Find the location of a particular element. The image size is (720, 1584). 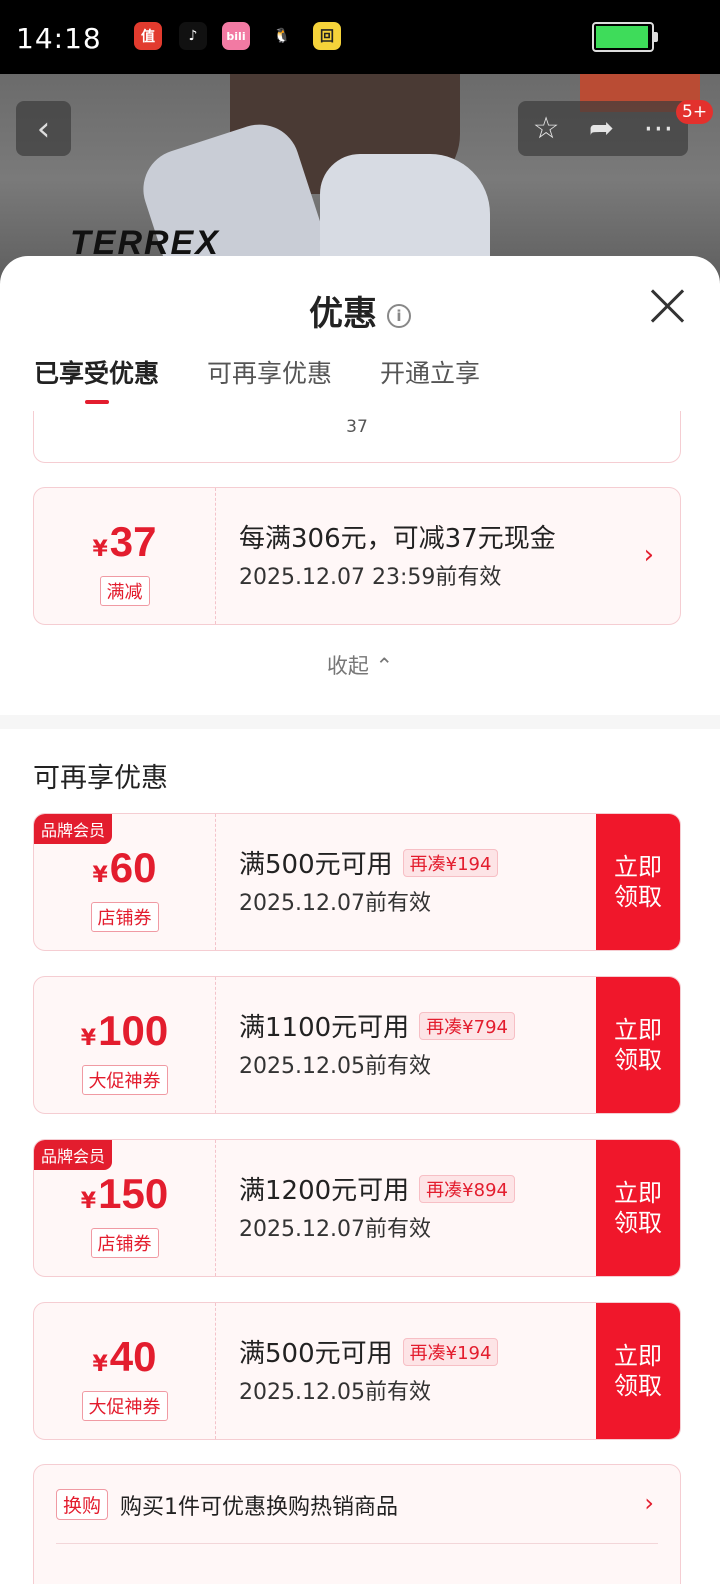

coupon-amount: ¥40 is located at coordinates (124, 1356).